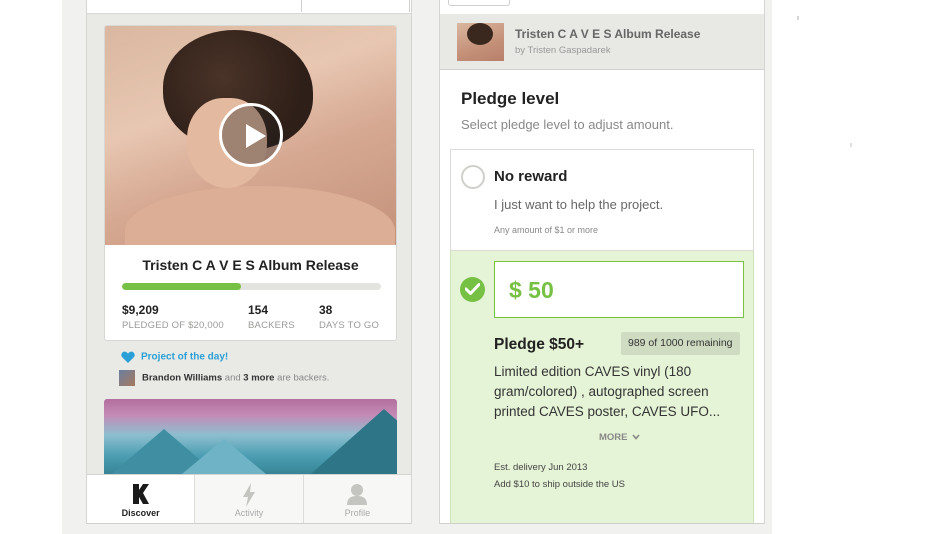 This screenshot has width=950, height=534. What do you see at coordinates (302, 378) in the screenshot?
I see `backers-text: are backers.` at bounding box center [302, 378].